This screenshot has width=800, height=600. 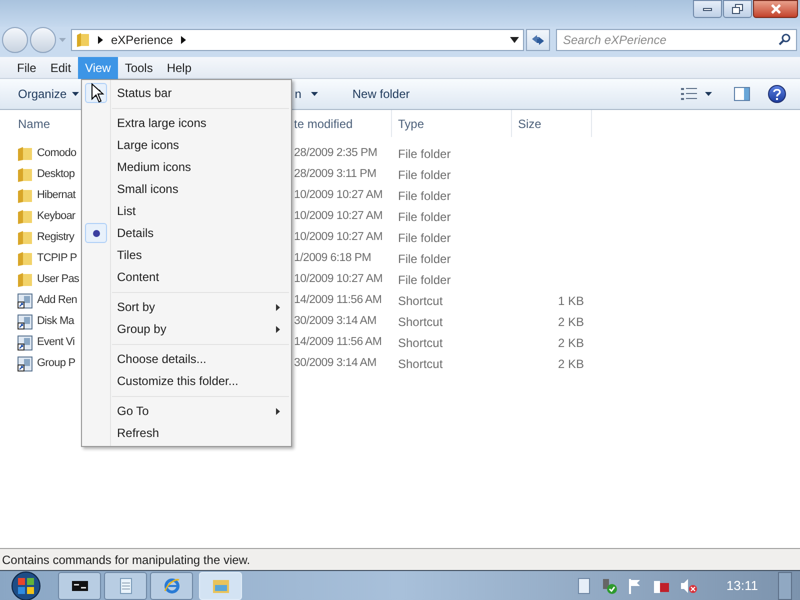 I want to click on close-icon, so click(x=776, y=9).